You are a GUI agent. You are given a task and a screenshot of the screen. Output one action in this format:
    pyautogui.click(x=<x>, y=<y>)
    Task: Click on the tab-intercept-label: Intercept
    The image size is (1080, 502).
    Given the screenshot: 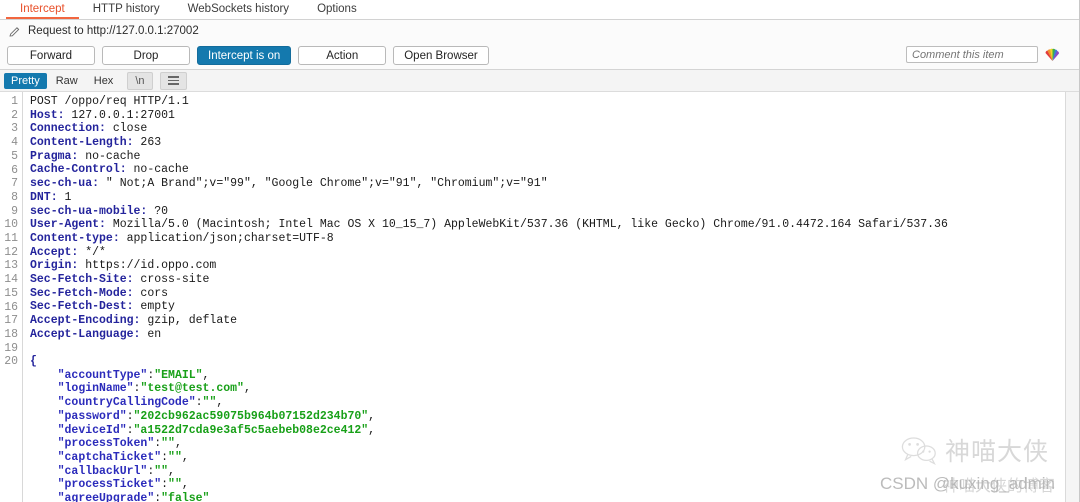 What is the action you would take?
    pyautogui.click(x=42, y=8)
    